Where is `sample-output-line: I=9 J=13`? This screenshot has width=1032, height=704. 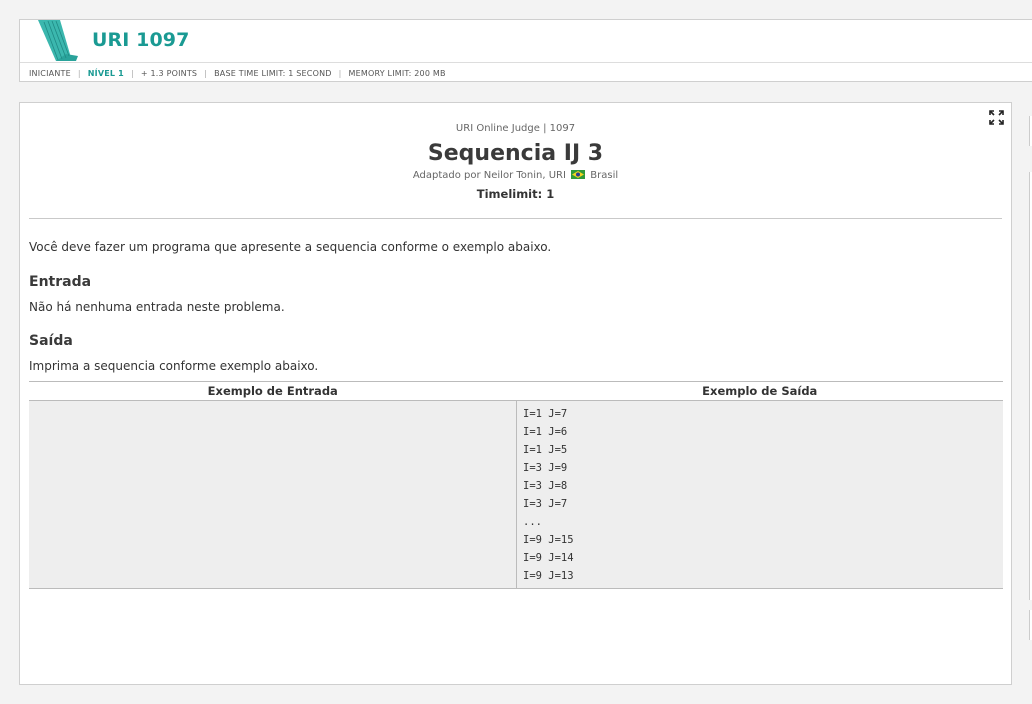
sample-output-line: I=9 J=13 is located at coordinates (548, 576).